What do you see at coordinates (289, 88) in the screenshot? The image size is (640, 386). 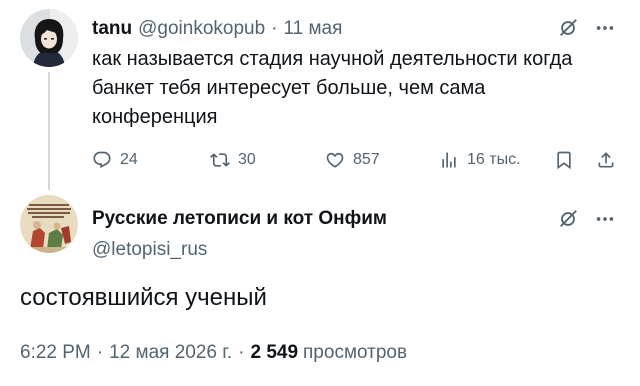 I see `tweet-text-line: банкет тебя интересует больше, чем сама` at bounding box center [289, 88].